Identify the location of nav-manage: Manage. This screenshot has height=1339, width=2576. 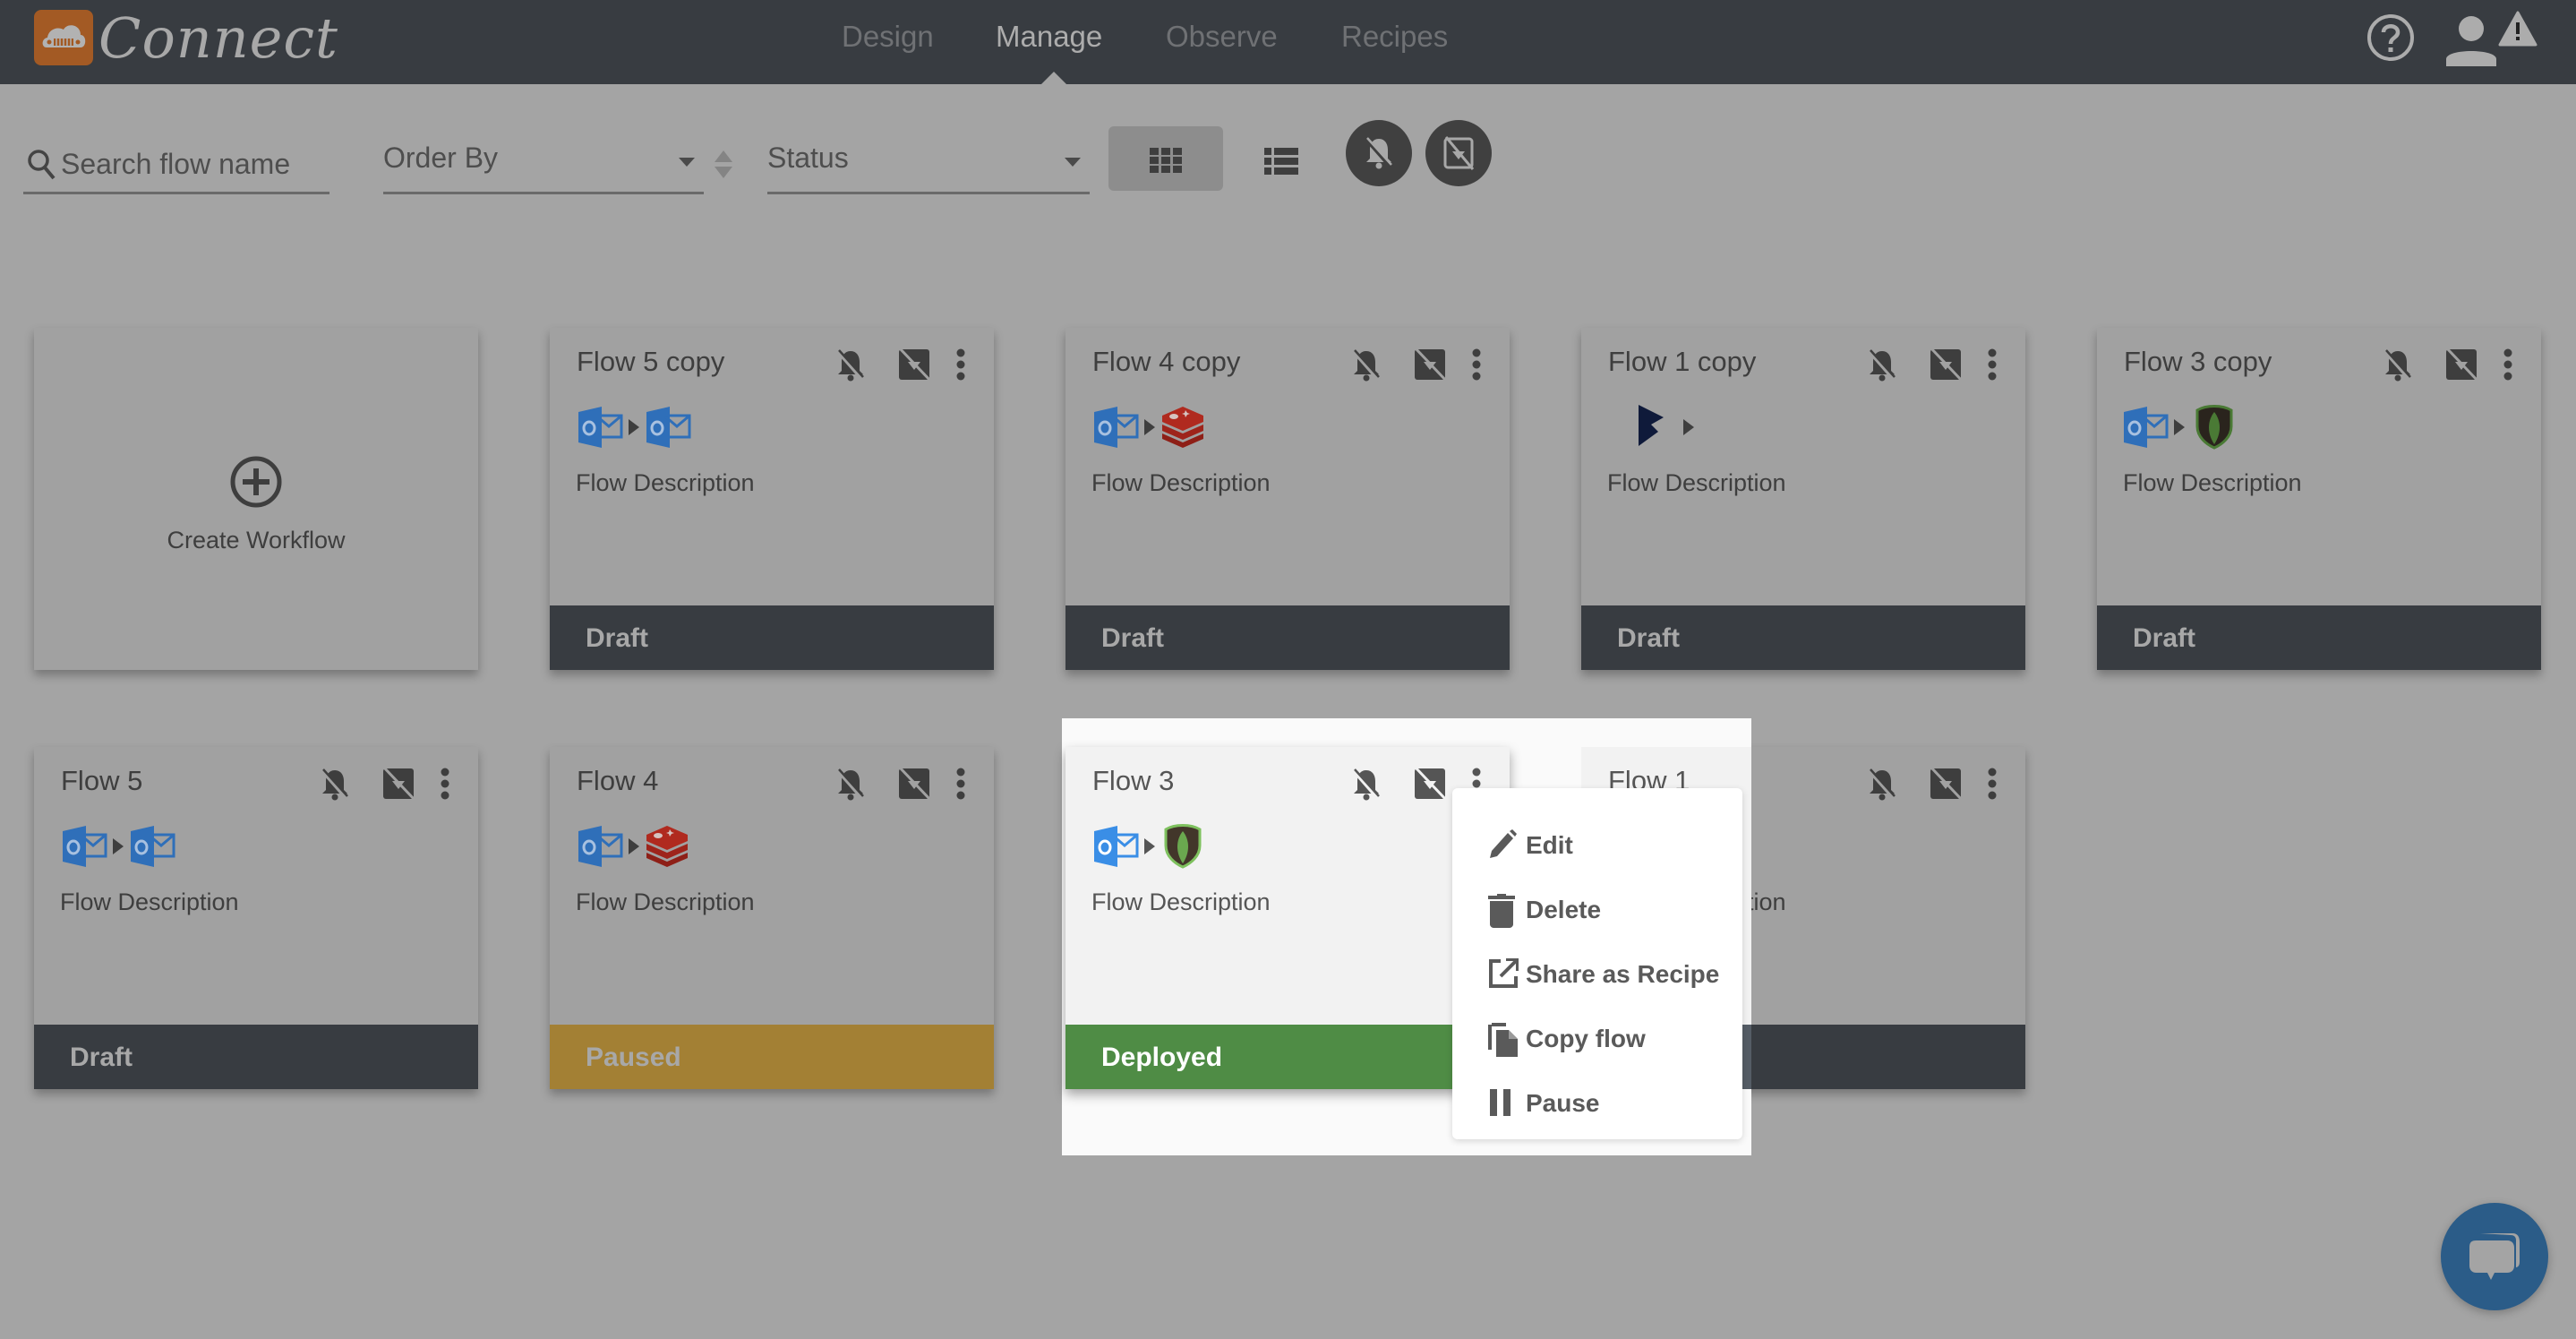
(1049, 37).